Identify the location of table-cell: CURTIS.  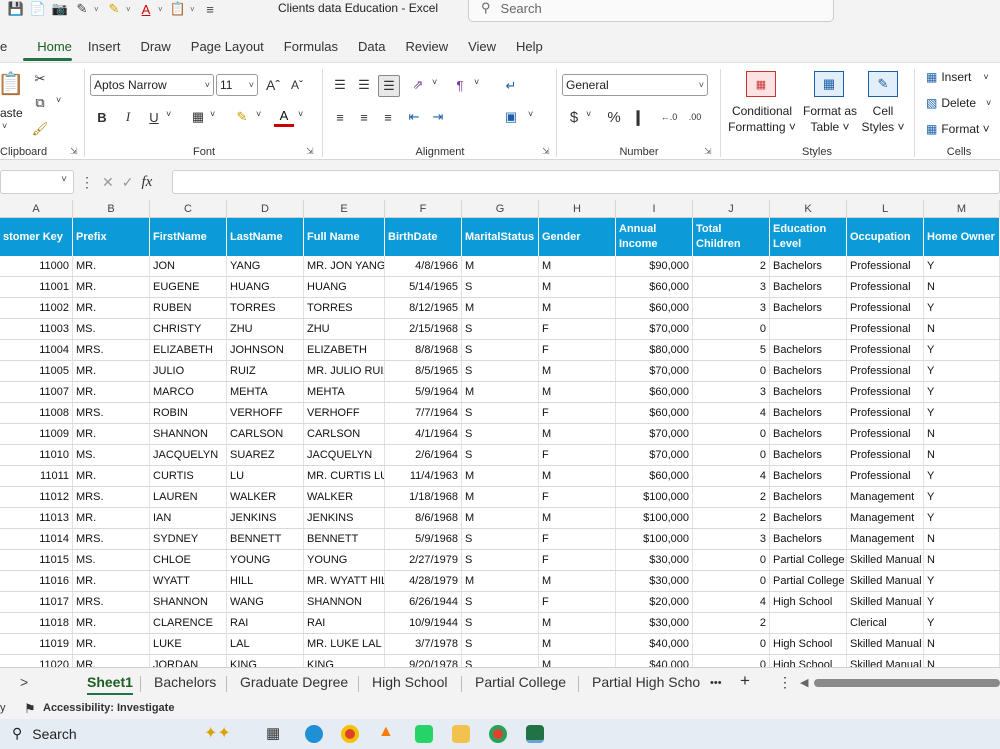
(188, 476).